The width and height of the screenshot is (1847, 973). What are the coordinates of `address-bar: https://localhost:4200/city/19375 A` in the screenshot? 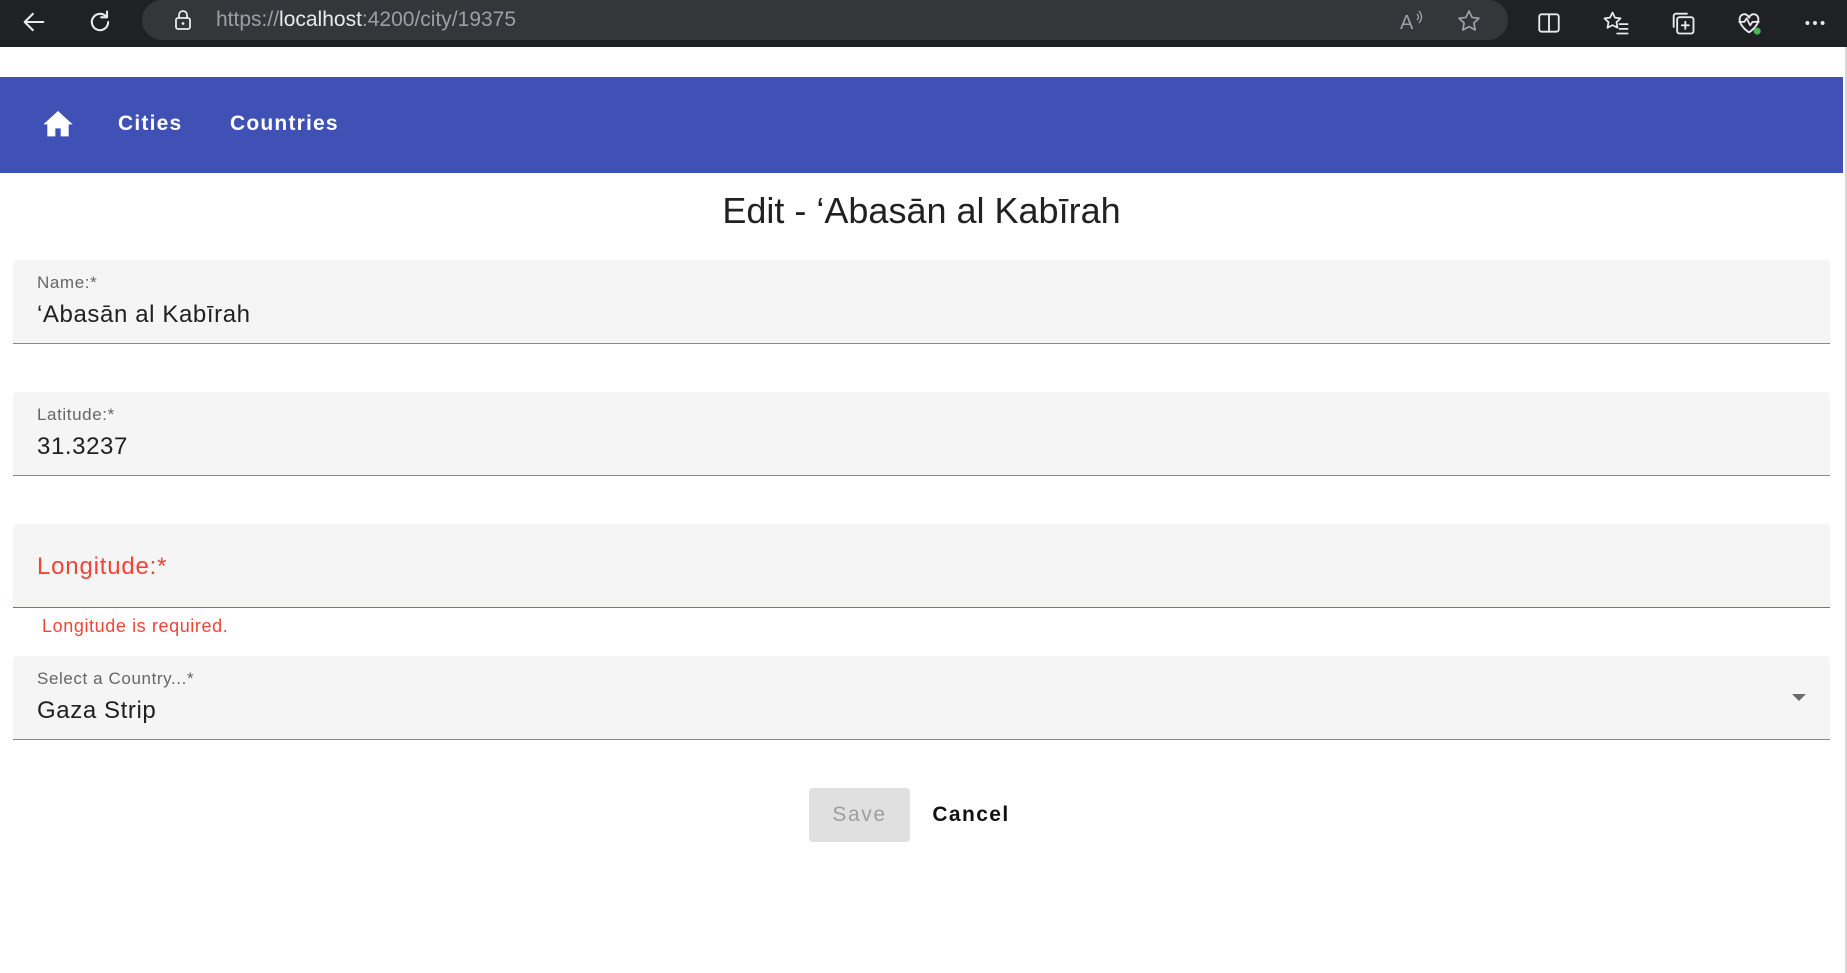 It's located at (825, 20).